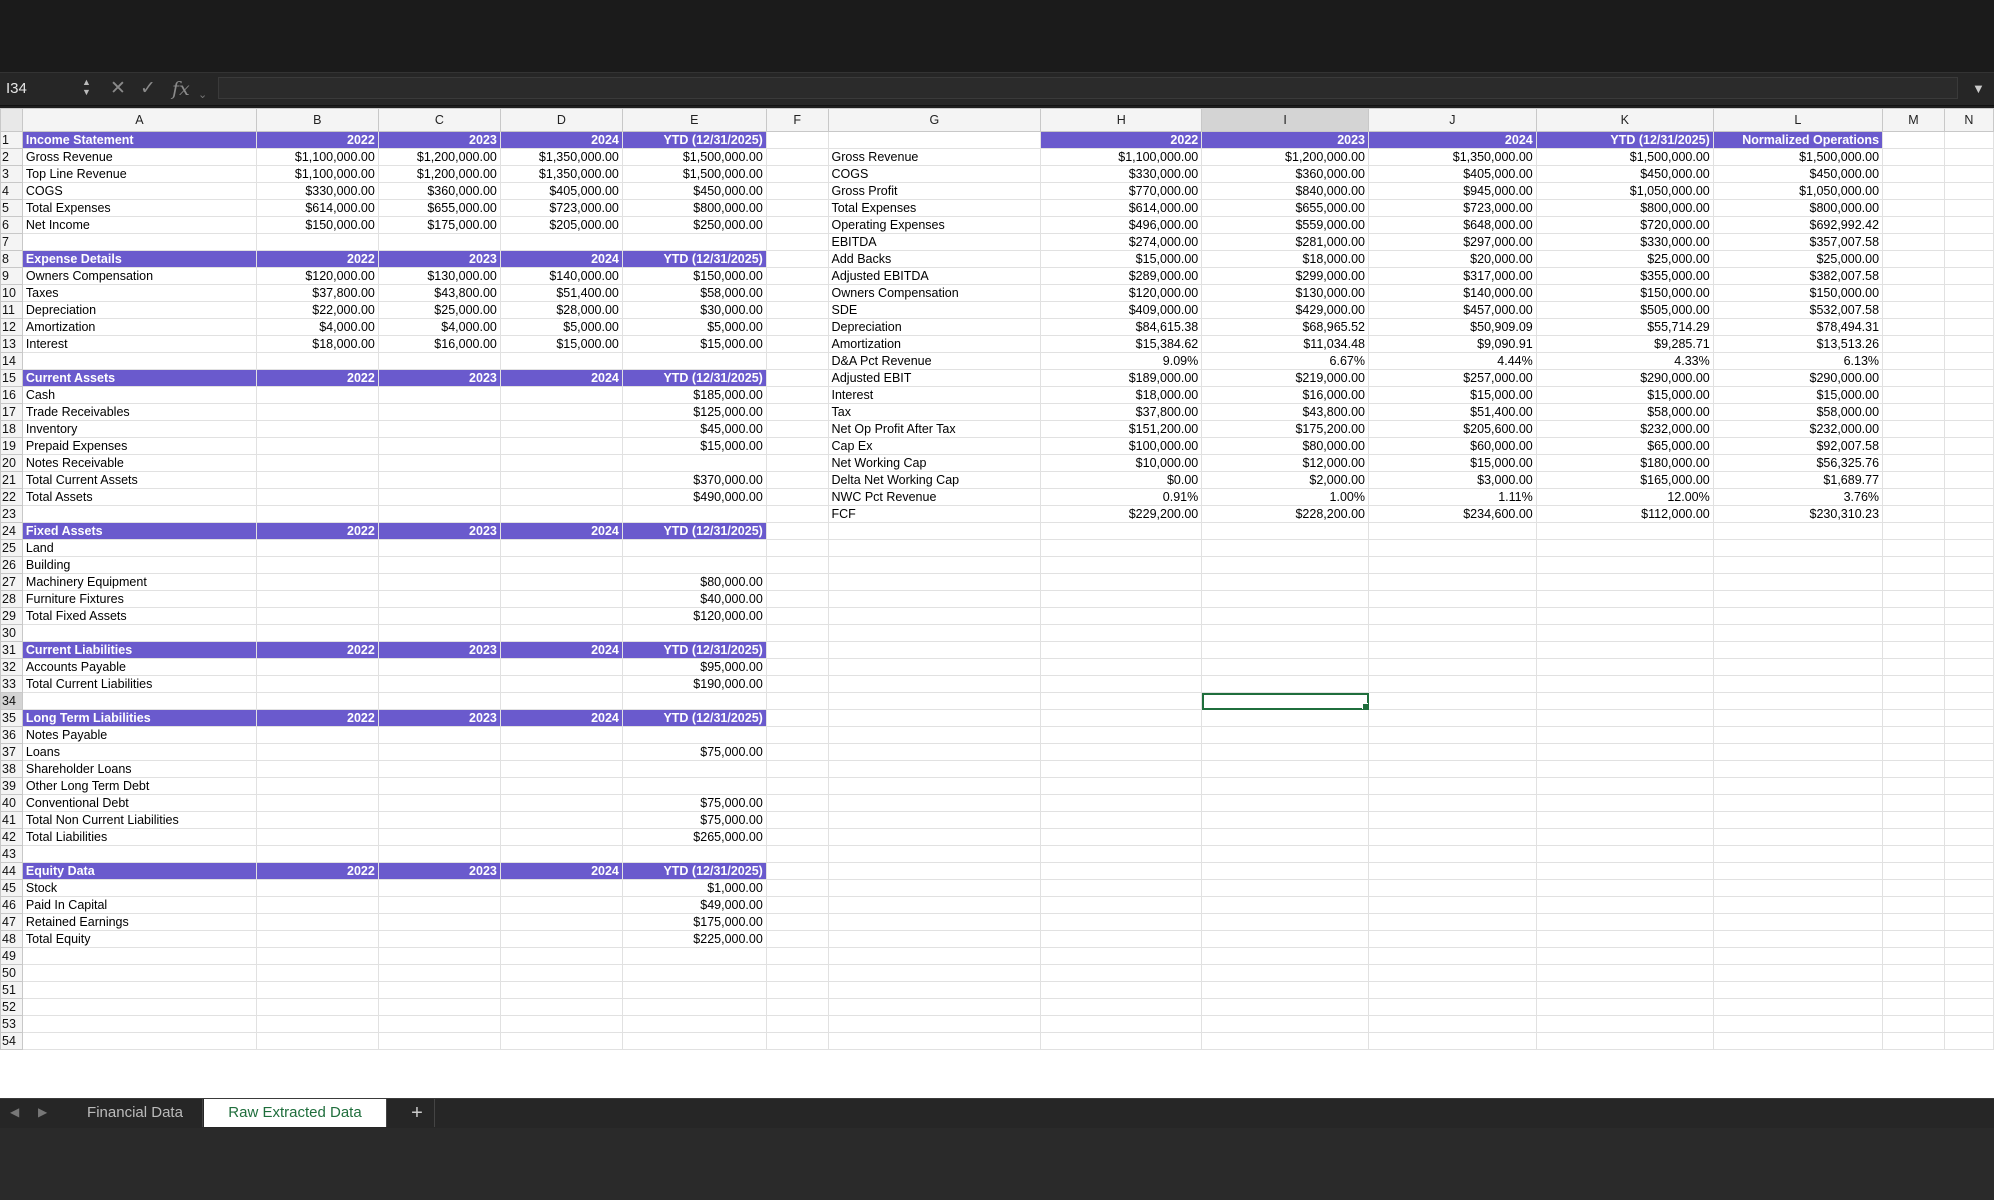 The width and height of the screenshot is (1994, 1200). What do you see at coordinates (1913, 990) in the screenshot?
I see `cell-m51` at bounding box center [1913, 990].